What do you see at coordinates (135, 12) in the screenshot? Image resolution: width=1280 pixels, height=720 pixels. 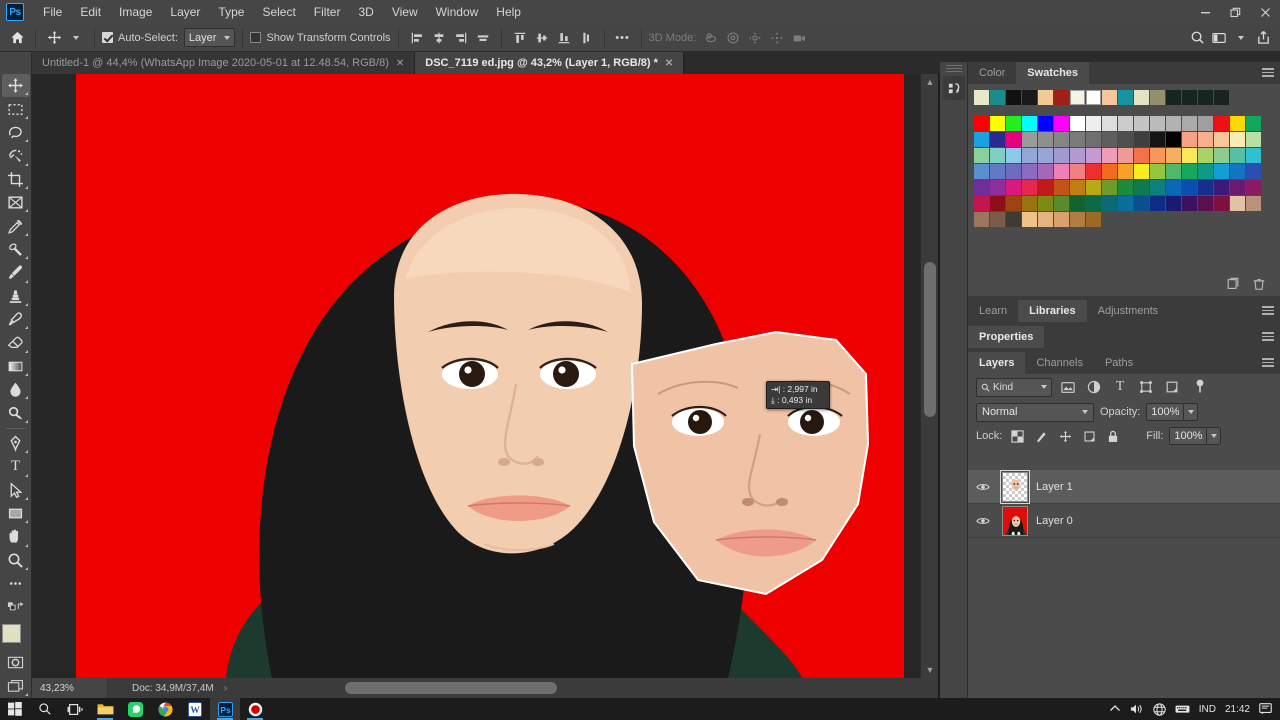 I see `menu-image: Image` at bounding box center [135, 12].